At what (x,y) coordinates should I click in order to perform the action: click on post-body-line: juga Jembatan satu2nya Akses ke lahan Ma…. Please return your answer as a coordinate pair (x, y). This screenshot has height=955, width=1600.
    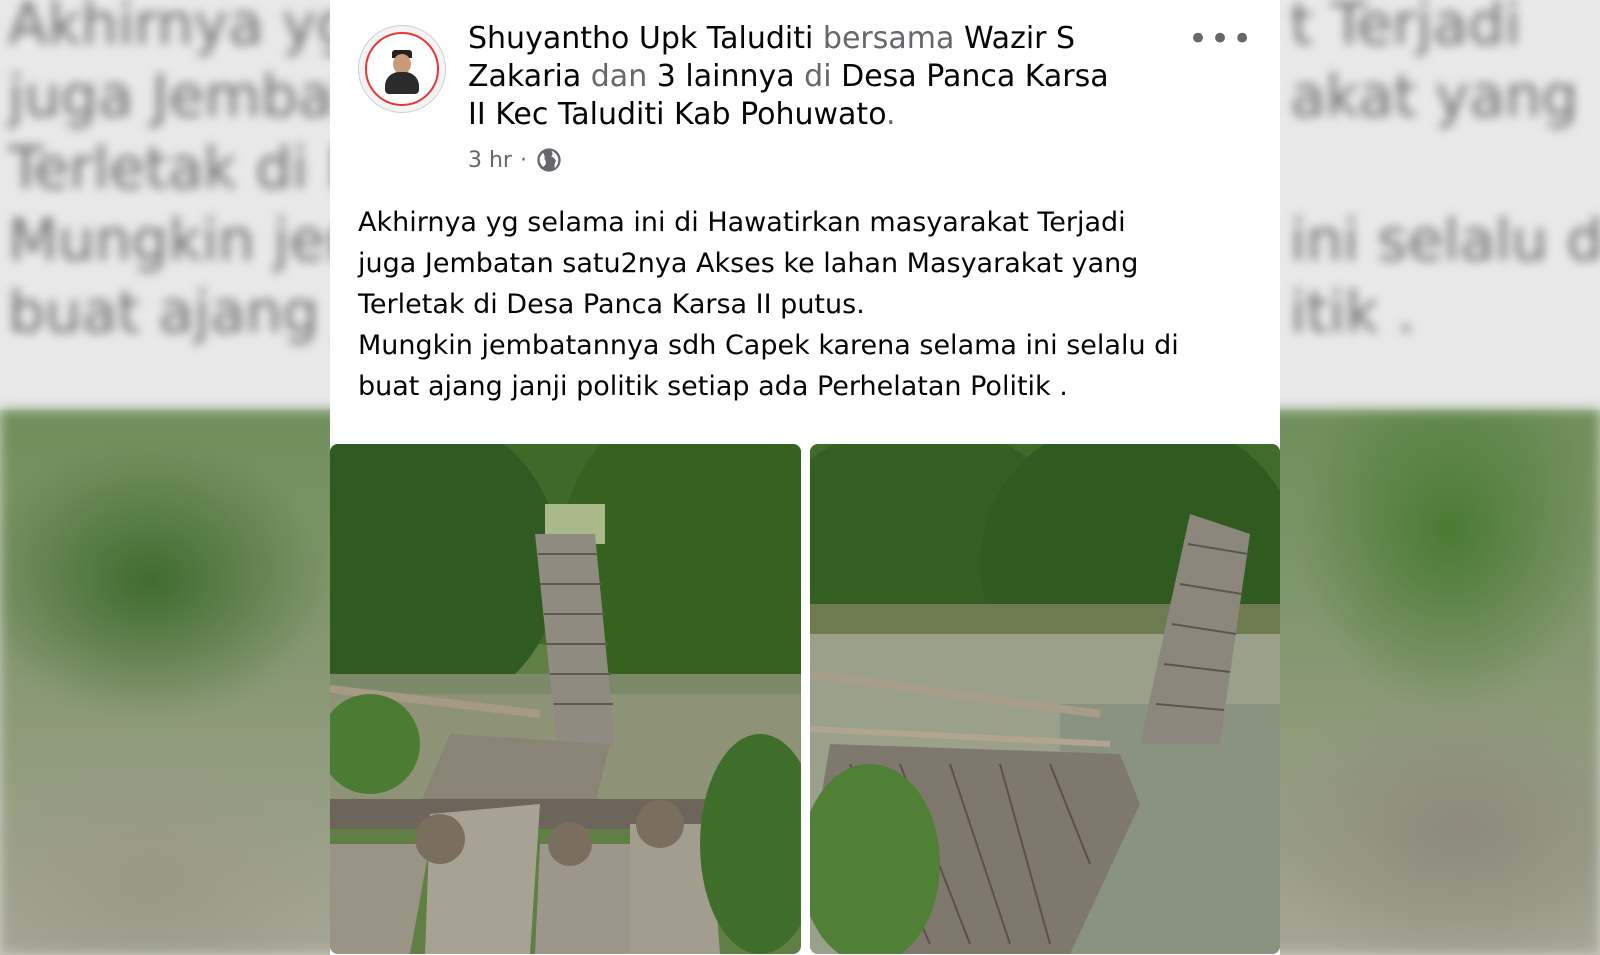
    Looking at the image, I should click on (748, 263).